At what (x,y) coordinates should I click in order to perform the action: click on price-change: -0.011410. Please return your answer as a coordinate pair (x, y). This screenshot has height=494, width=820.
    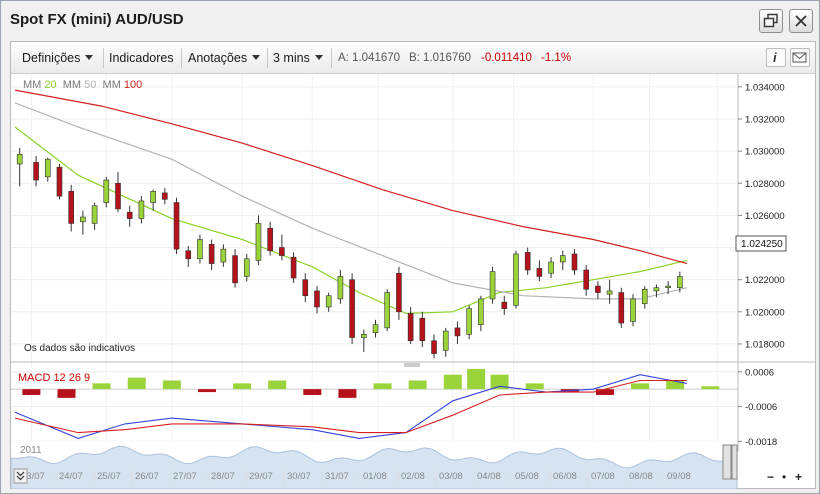
    Looking at the image, I should click on (506, 58).